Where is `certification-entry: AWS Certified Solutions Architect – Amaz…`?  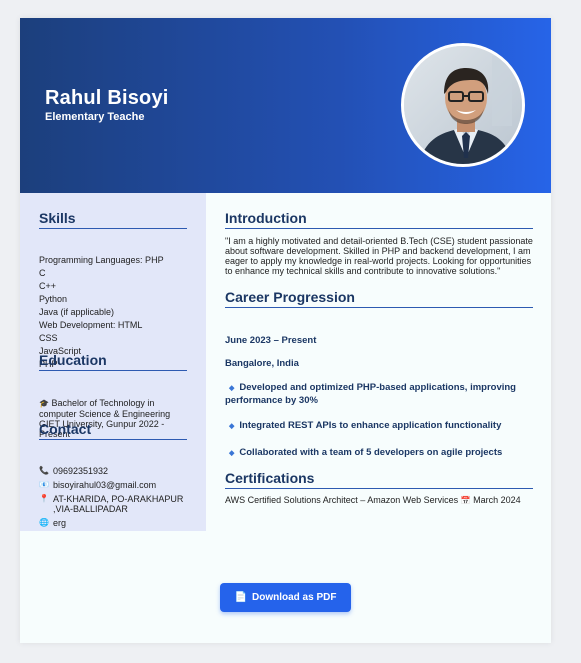
certification-entry: AWS Certified Solutions Architect – Amaz… is located at coordinates (373, 500).